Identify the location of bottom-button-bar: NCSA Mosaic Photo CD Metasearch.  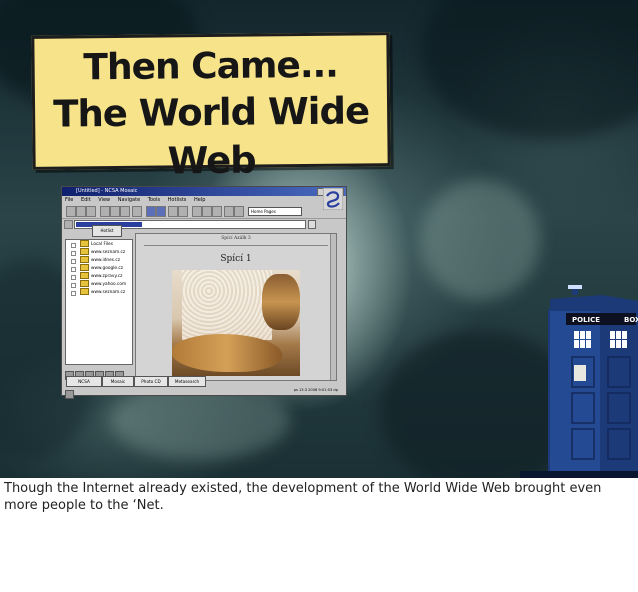
(204, 381).